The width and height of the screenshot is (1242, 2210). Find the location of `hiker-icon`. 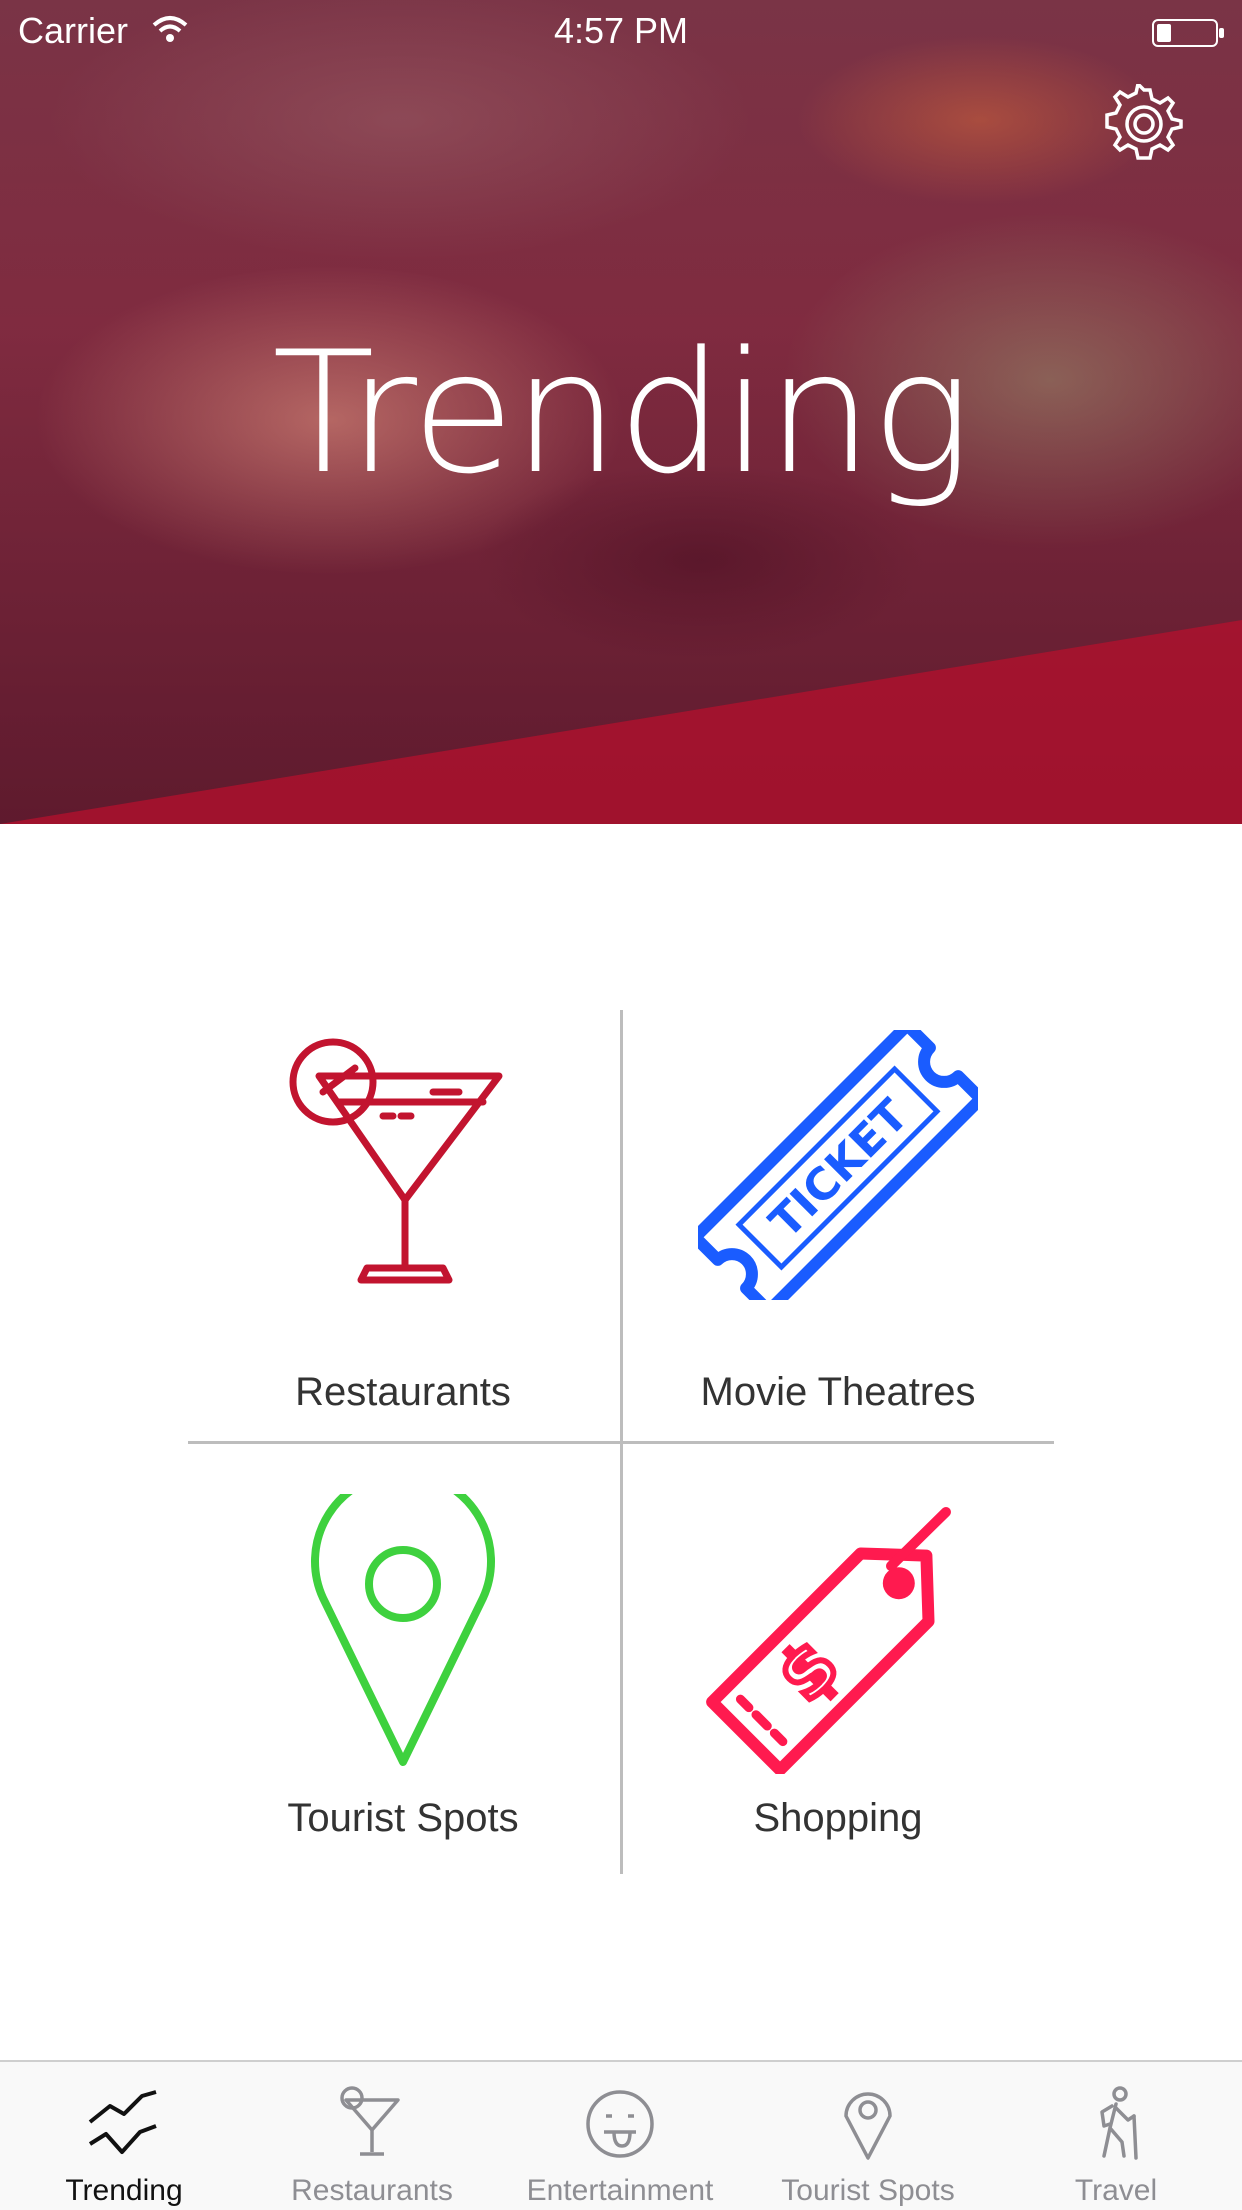

hiker-icon is located at coordinates (1116, 2126).